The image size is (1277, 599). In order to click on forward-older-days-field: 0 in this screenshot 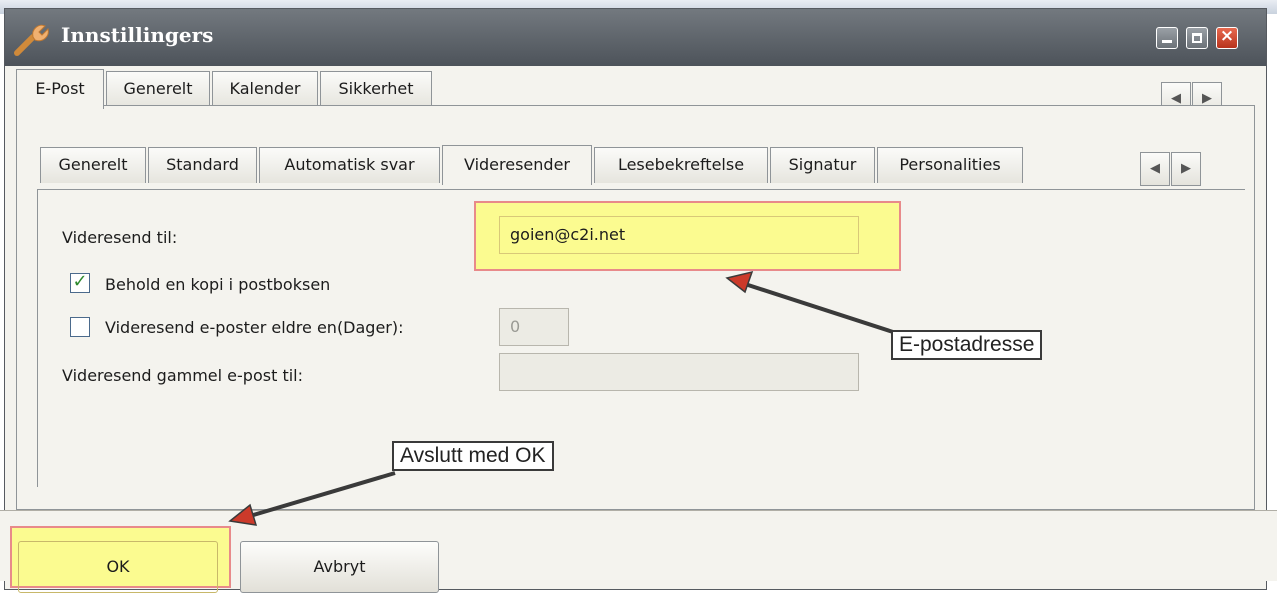, I will do `click(534, 327)`.